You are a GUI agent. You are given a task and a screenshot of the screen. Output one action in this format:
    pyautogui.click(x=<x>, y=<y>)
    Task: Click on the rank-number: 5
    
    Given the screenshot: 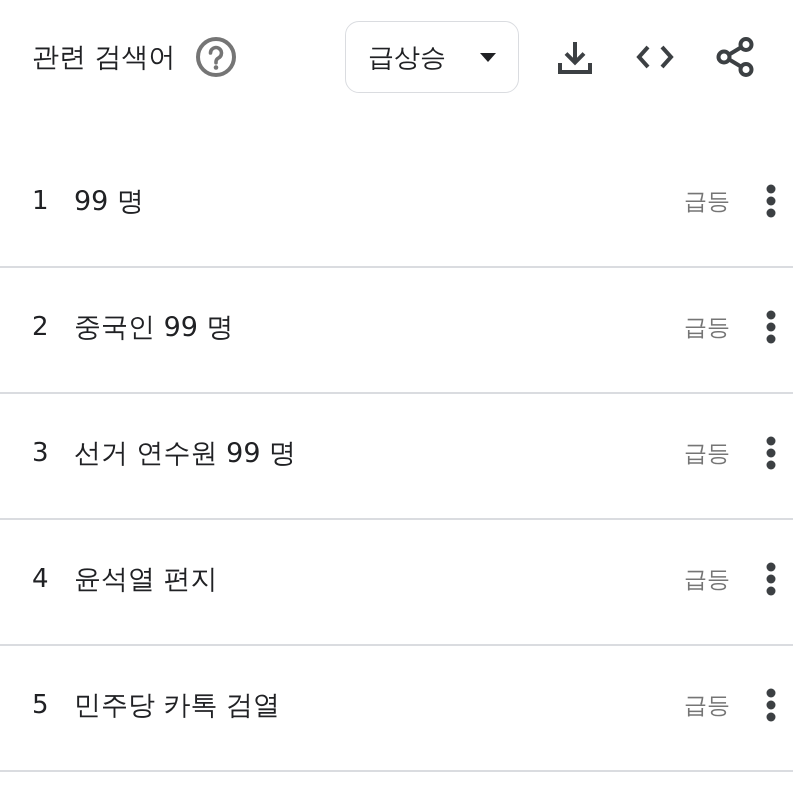 What is the action you would take?
    pyautogui.click(x=41, y=705)
    